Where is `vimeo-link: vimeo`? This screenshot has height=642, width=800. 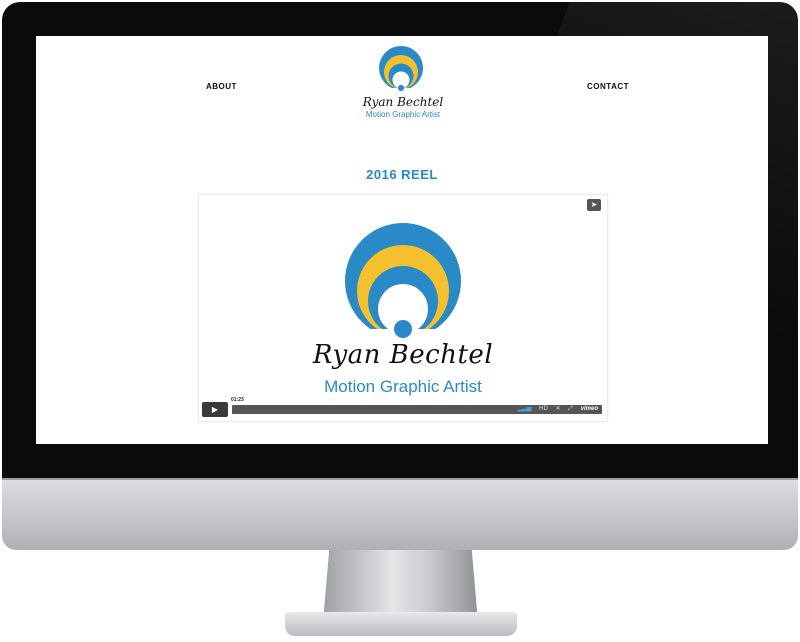
vimeo-link: vimeo is located at coordinates (589, 409).